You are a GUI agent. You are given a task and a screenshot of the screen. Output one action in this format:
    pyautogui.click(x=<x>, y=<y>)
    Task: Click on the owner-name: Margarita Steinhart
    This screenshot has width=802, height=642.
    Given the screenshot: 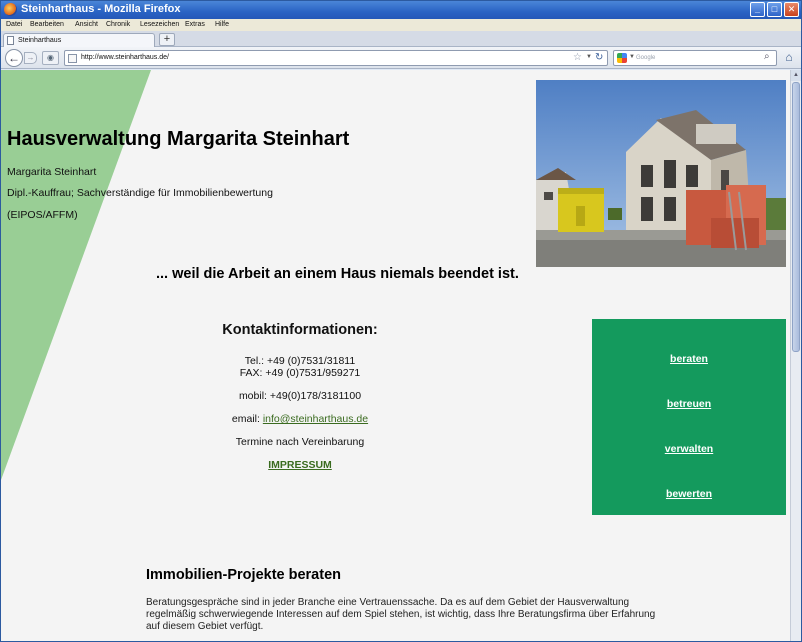 What is the action you would take?
    pyautogui.click(x=52, y=172)
    